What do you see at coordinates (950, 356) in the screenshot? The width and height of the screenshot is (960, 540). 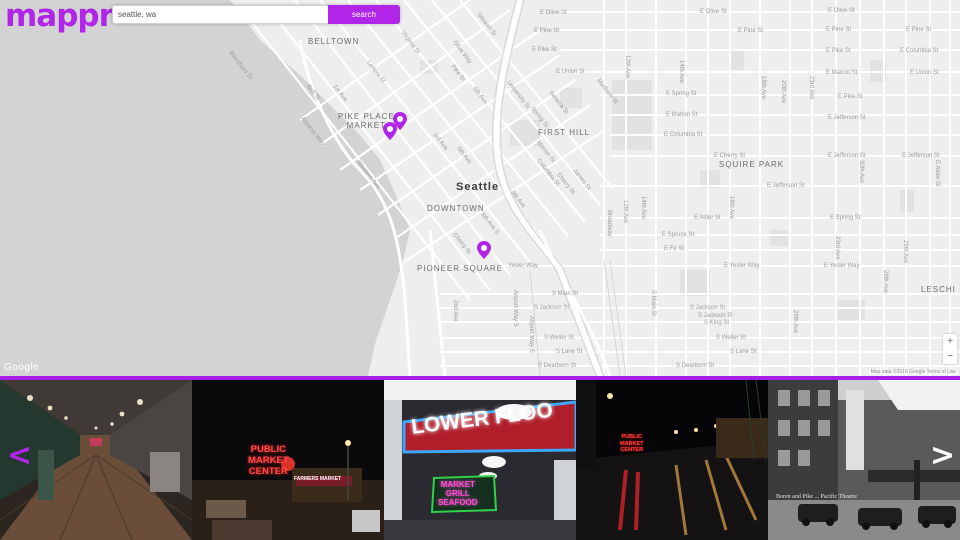 I see `zoom-out-button: −` at bounding box center [950, 356].